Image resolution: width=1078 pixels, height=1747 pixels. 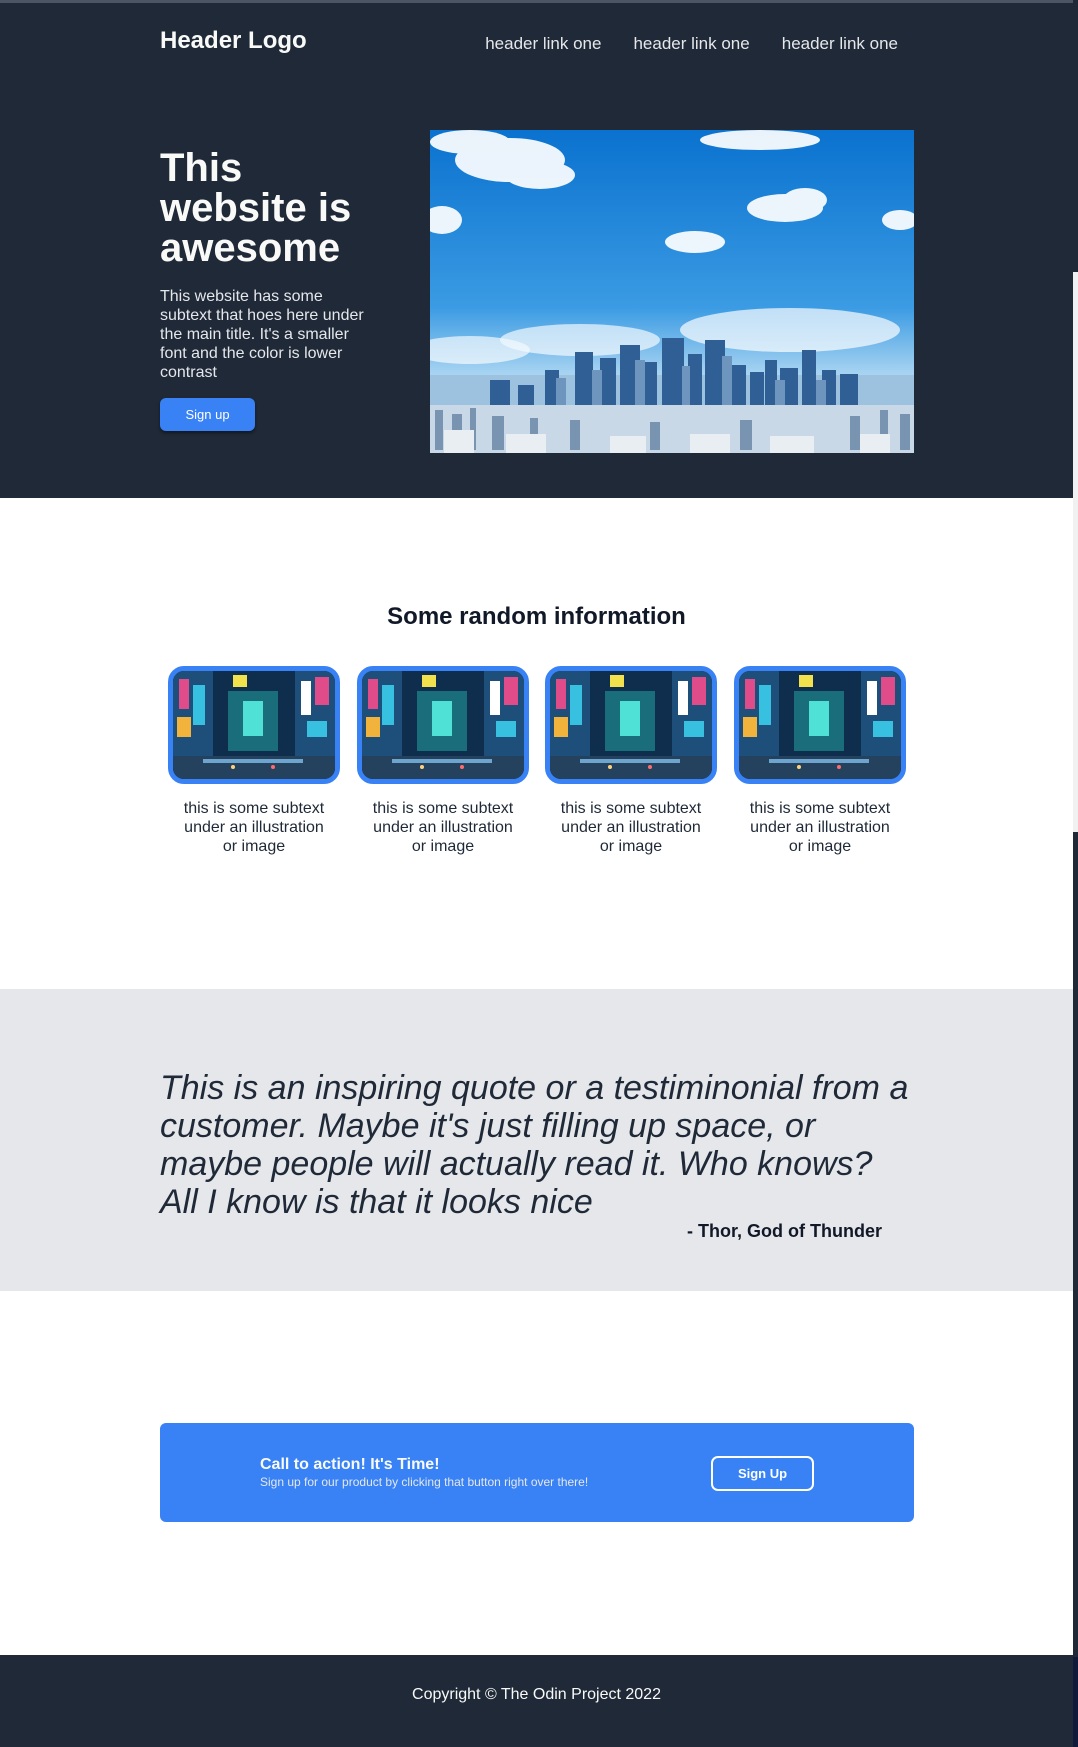 I want to click on hero-signup-button: Sign up, so click(x=207, y=414).